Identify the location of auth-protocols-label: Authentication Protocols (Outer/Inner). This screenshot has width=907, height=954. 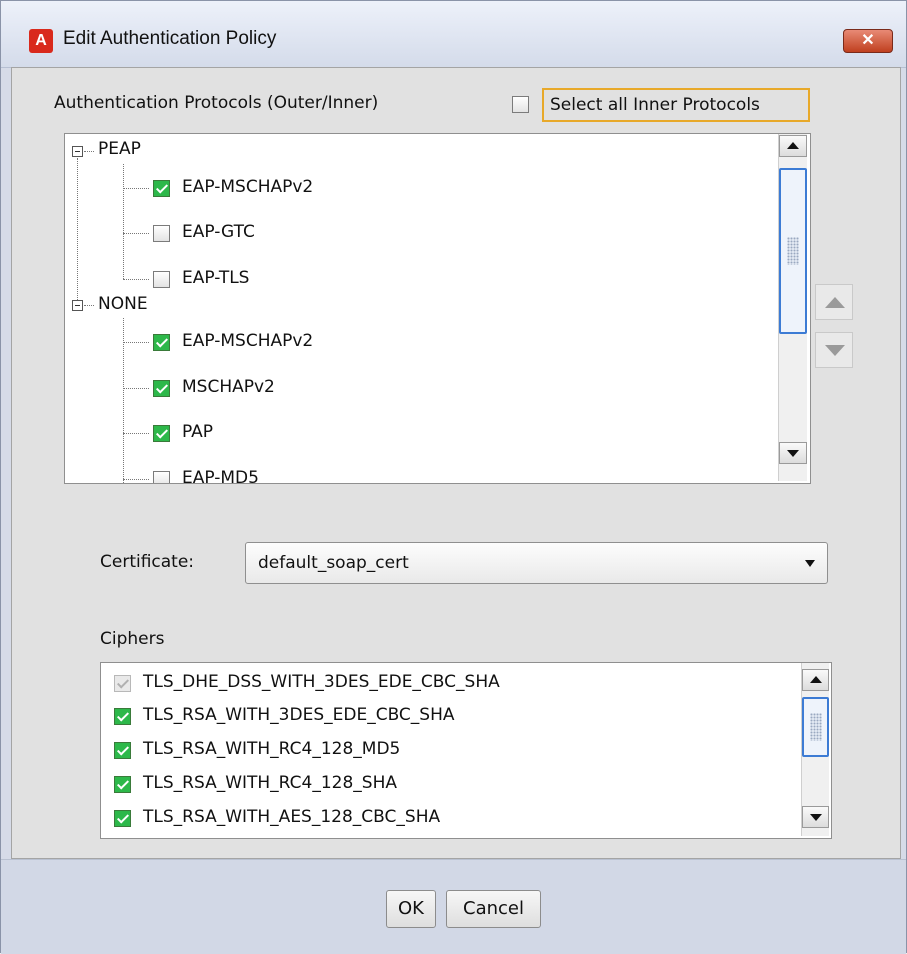
(216, 103).